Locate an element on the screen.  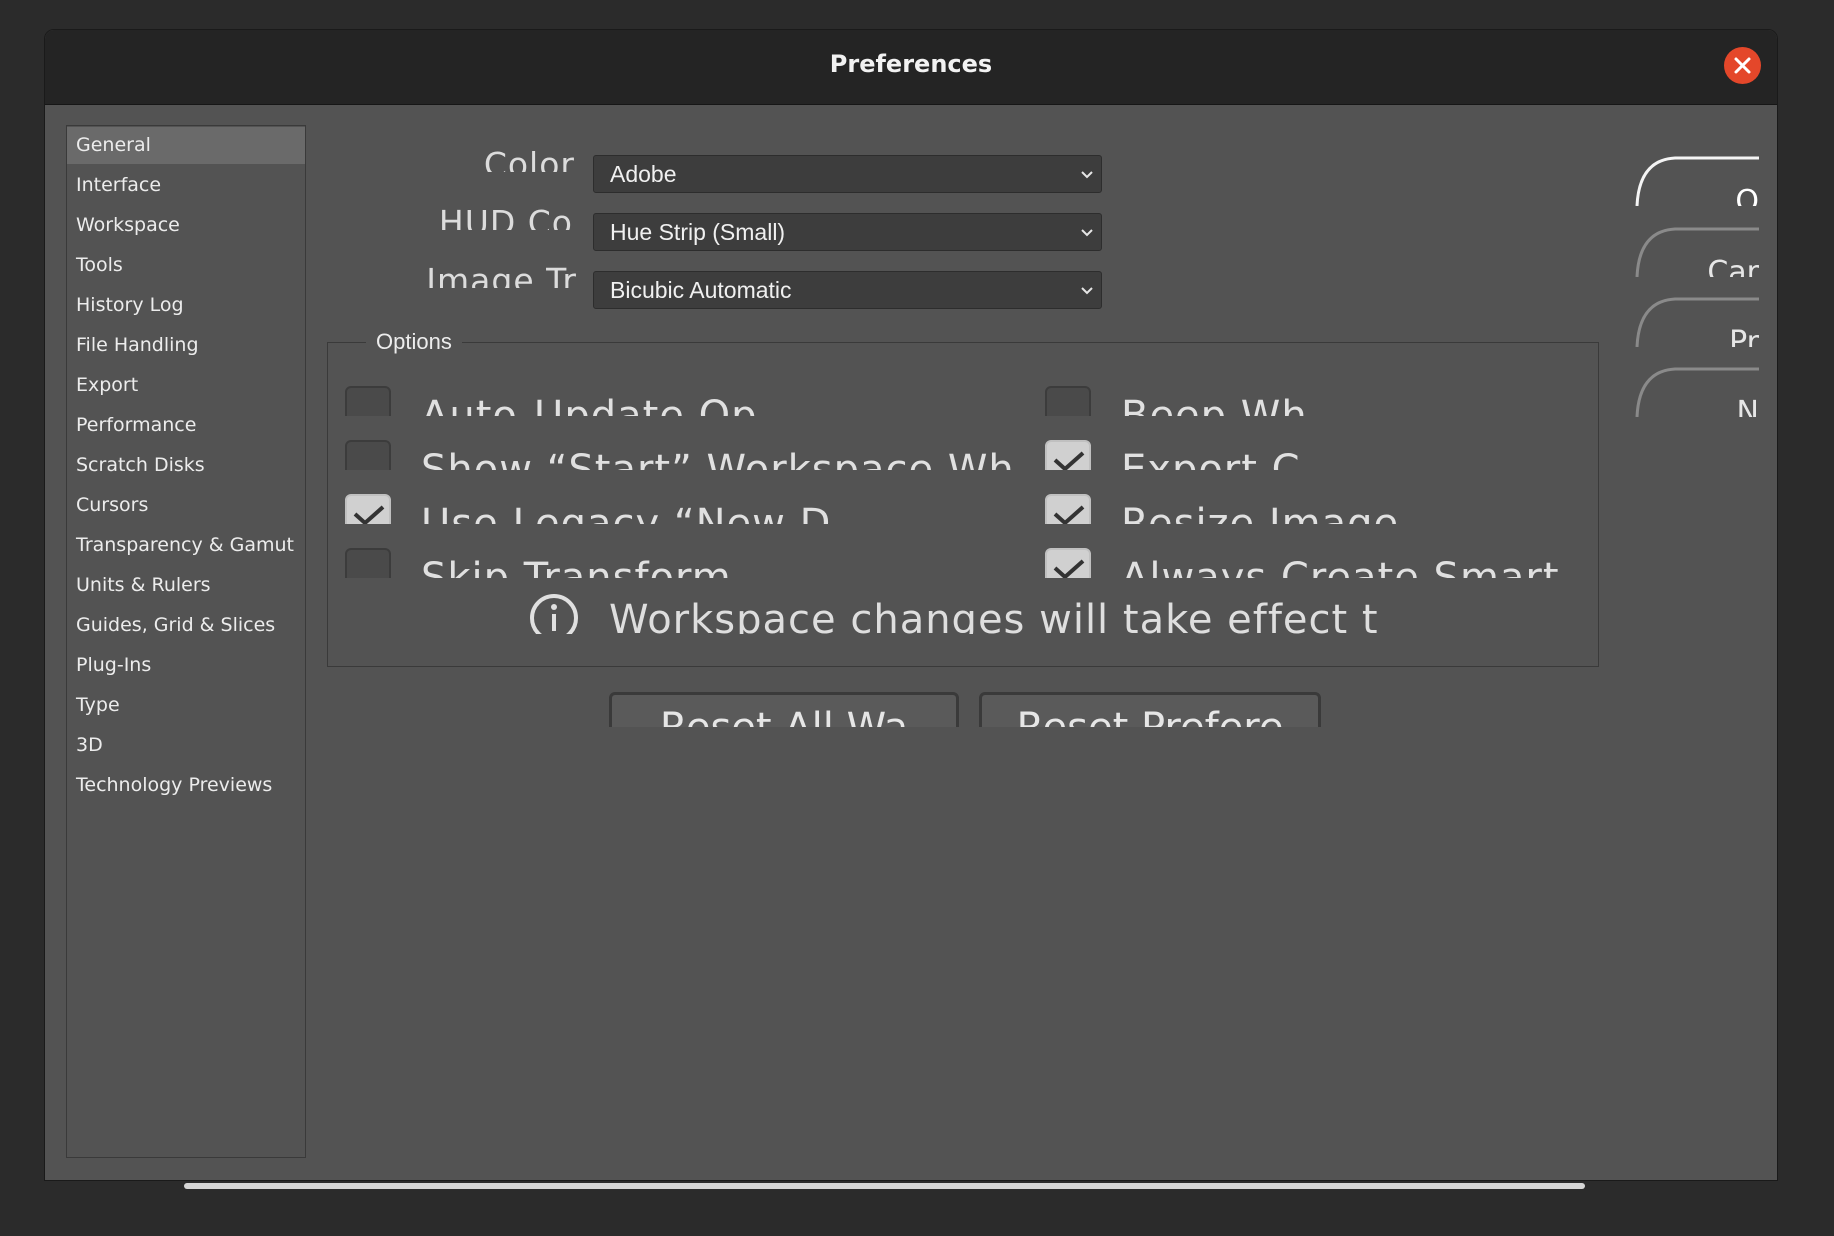
option-skip-transform: Skip Transform is located at coordinates (685, 563).